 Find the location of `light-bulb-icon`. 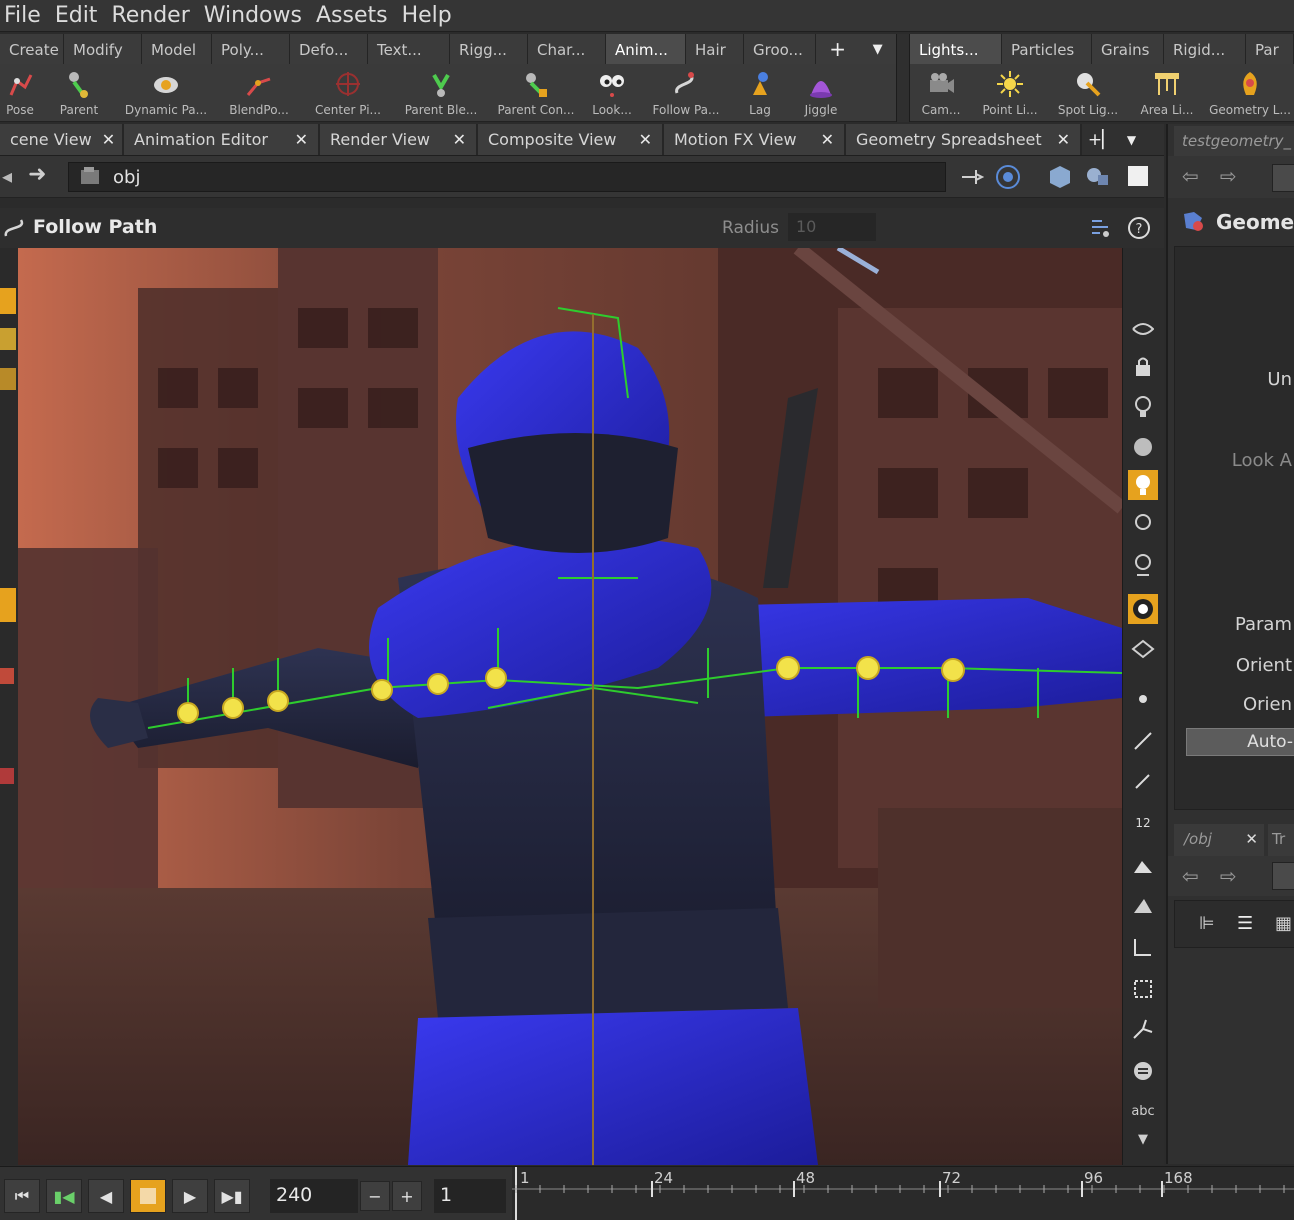

light-bulb-icon is located at coordinates (1143, 565).